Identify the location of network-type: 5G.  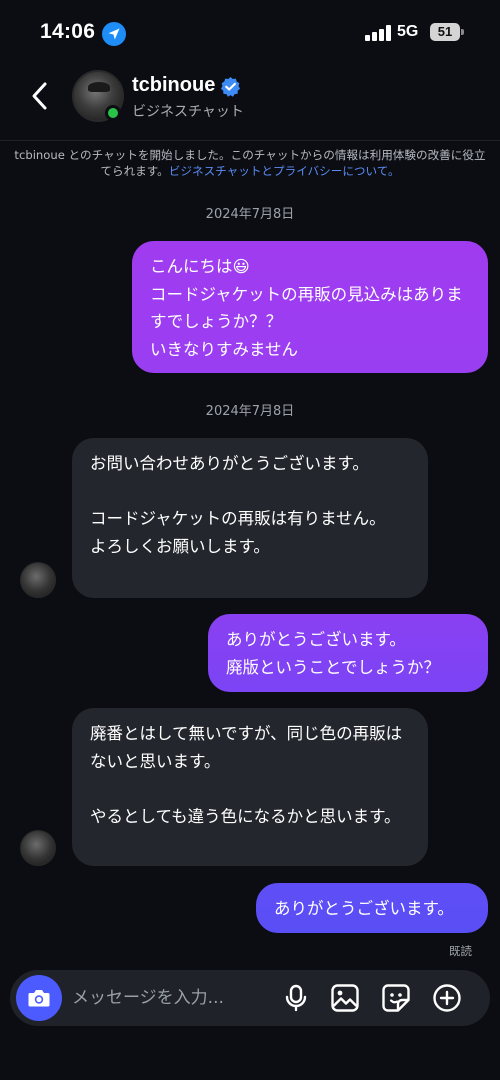
(408, 31).